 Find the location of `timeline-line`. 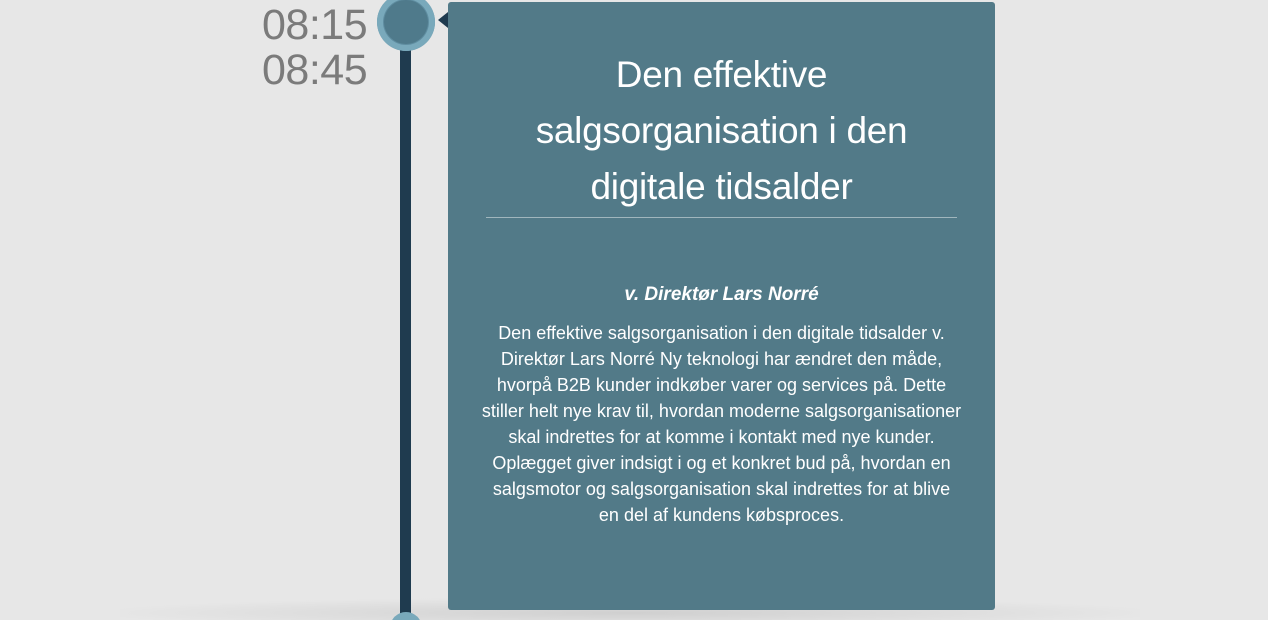

timeline-line is located at coordinates (405, 322).